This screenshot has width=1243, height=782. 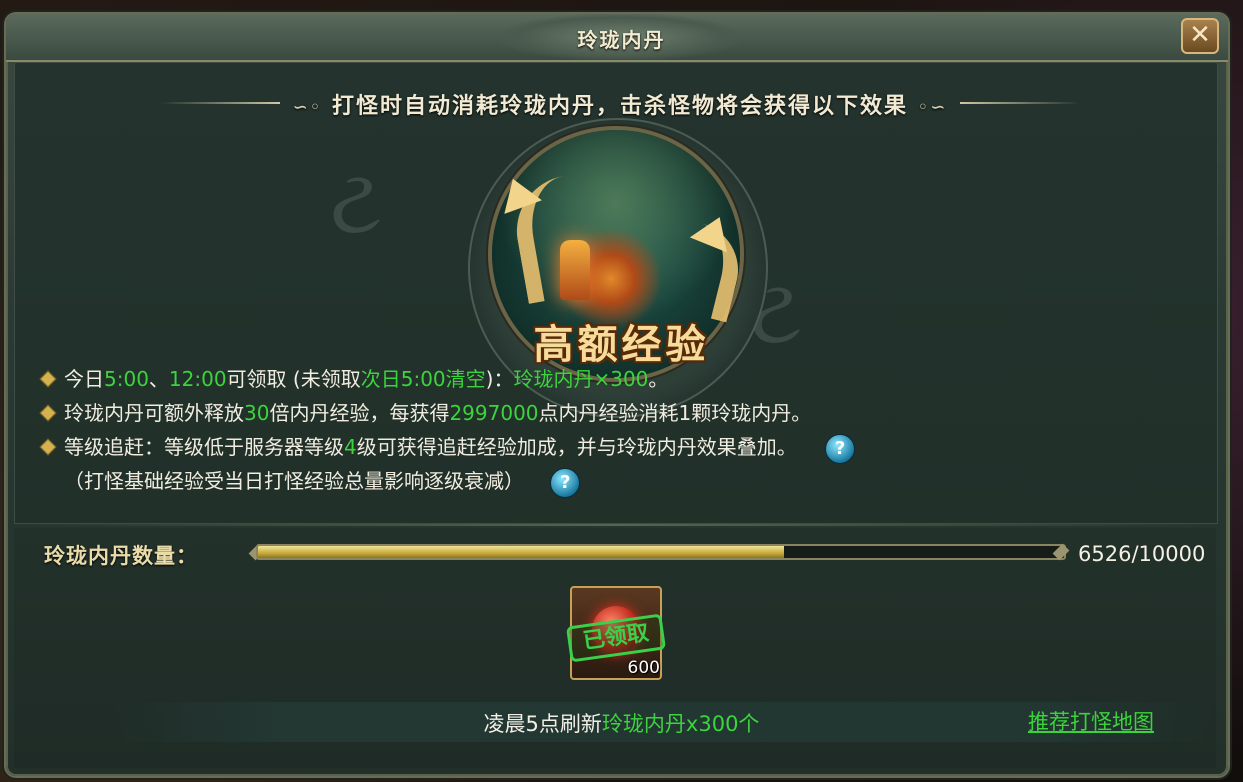 What do you see at coordinates (121, 555) in the screenshot?
I see `quantity-label: 玲珑内丹数量：` at bounding box center [121, 555].